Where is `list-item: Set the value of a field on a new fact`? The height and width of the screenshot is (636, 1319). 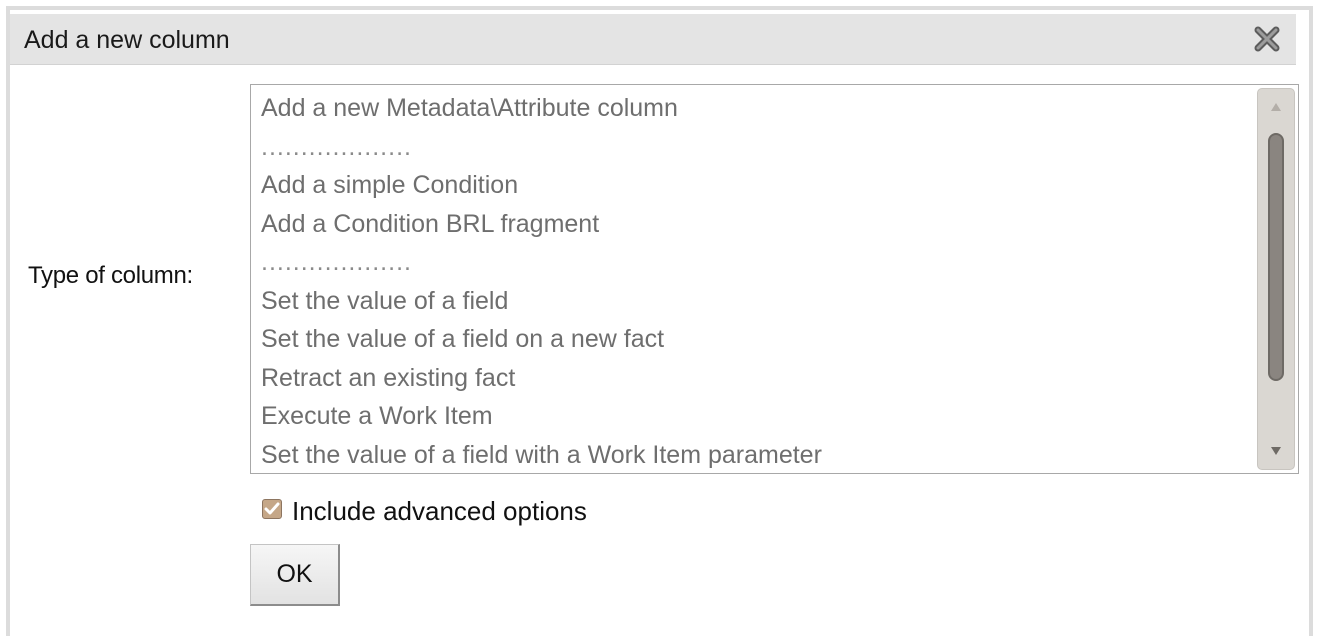
list-item: Set the value of a field on a new fact is located at coordinates (541, 339).